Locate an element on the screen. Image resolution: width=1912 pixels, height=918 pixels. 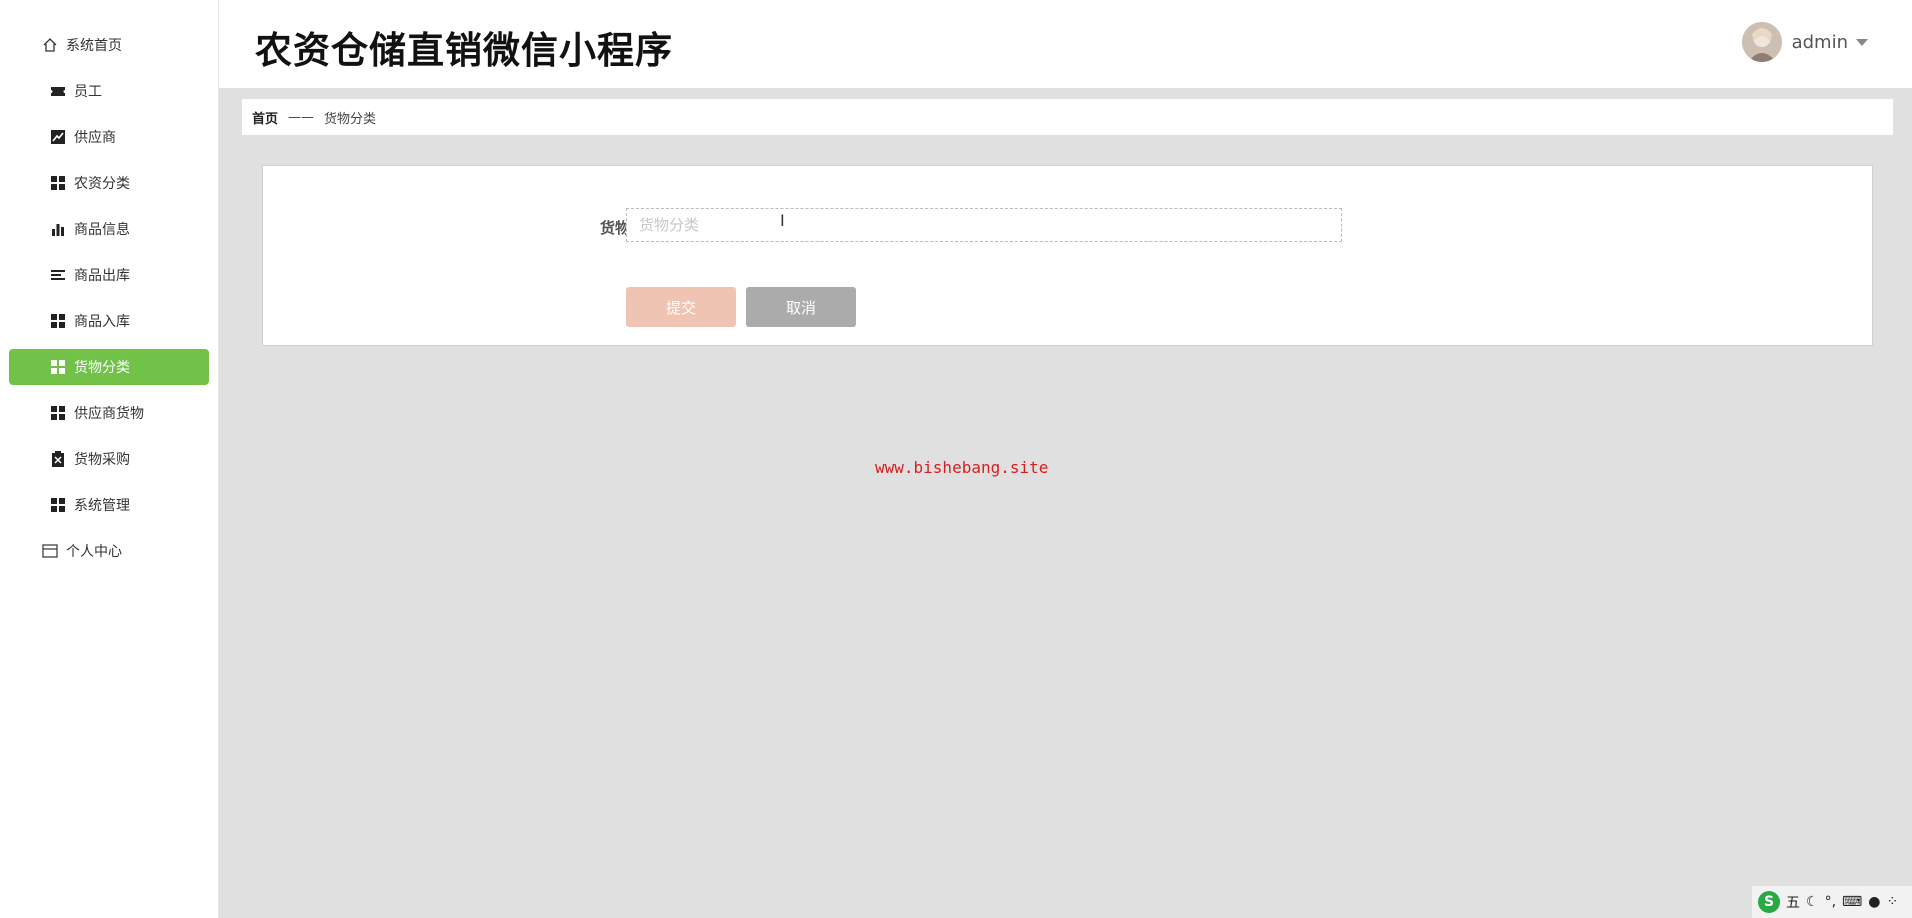
sidebar-item-goods-category: 货物分类 is located at coordinates (109, 367).